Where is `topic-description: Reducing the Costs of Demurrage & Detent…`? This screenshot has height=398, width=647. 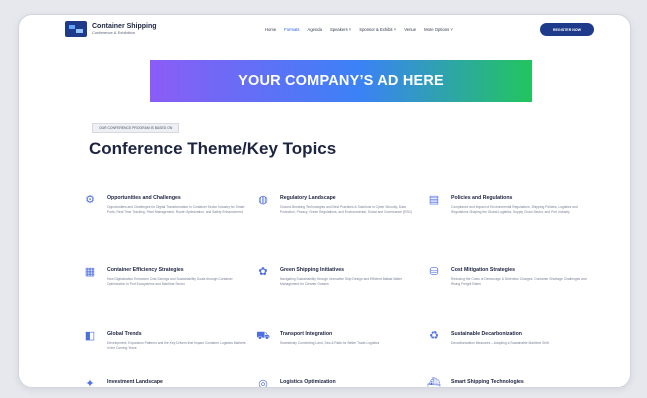 topic-description: Reducing the Costs of Demurrage & Detent… is located at coordinates (519, 282).